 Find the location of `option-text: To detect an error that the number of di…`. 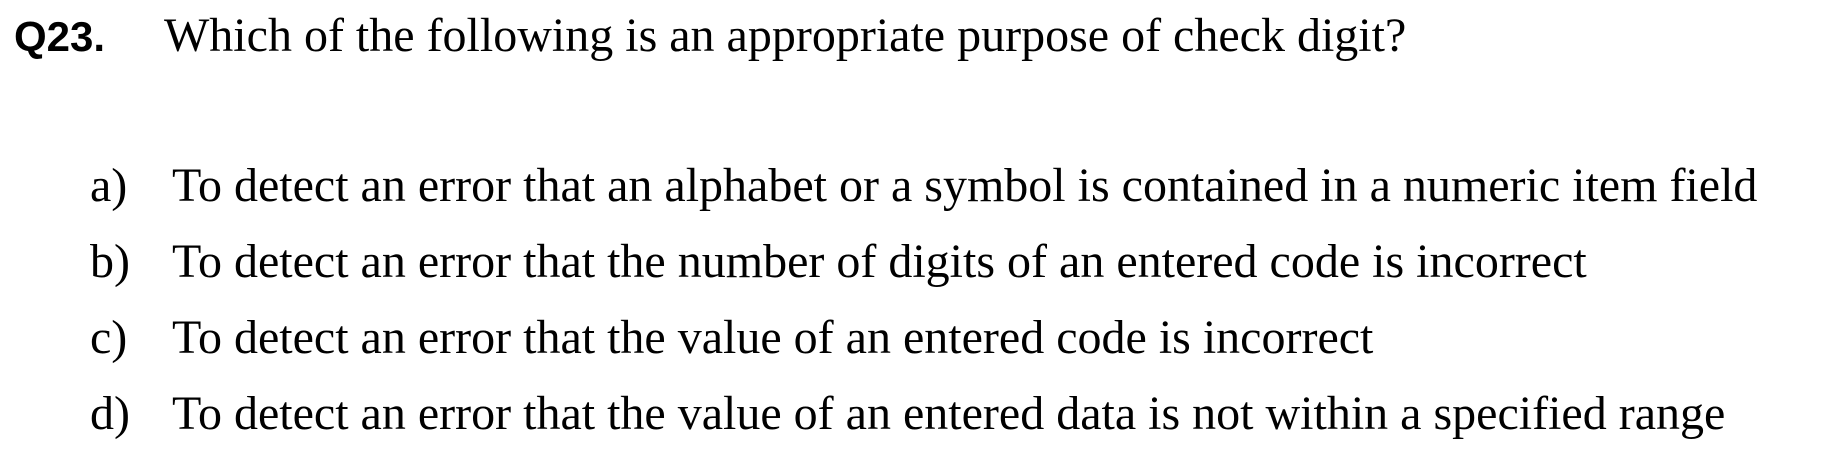

option-text: To detect an error that the number of di… is located at coordinates (879, 261).